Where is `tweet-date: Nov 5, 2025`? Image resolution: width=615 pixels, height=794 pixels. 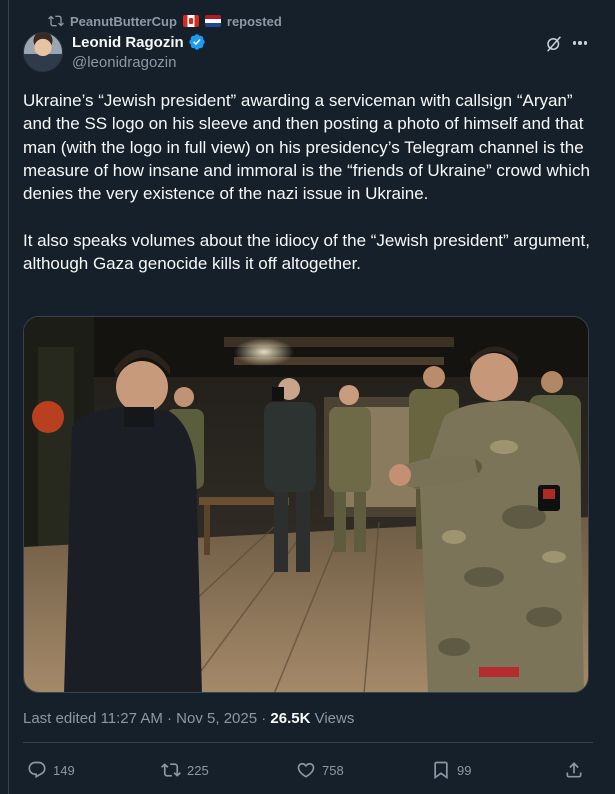 tweet-date: Nov 5, 2025 is located at coordinates (216, 718).